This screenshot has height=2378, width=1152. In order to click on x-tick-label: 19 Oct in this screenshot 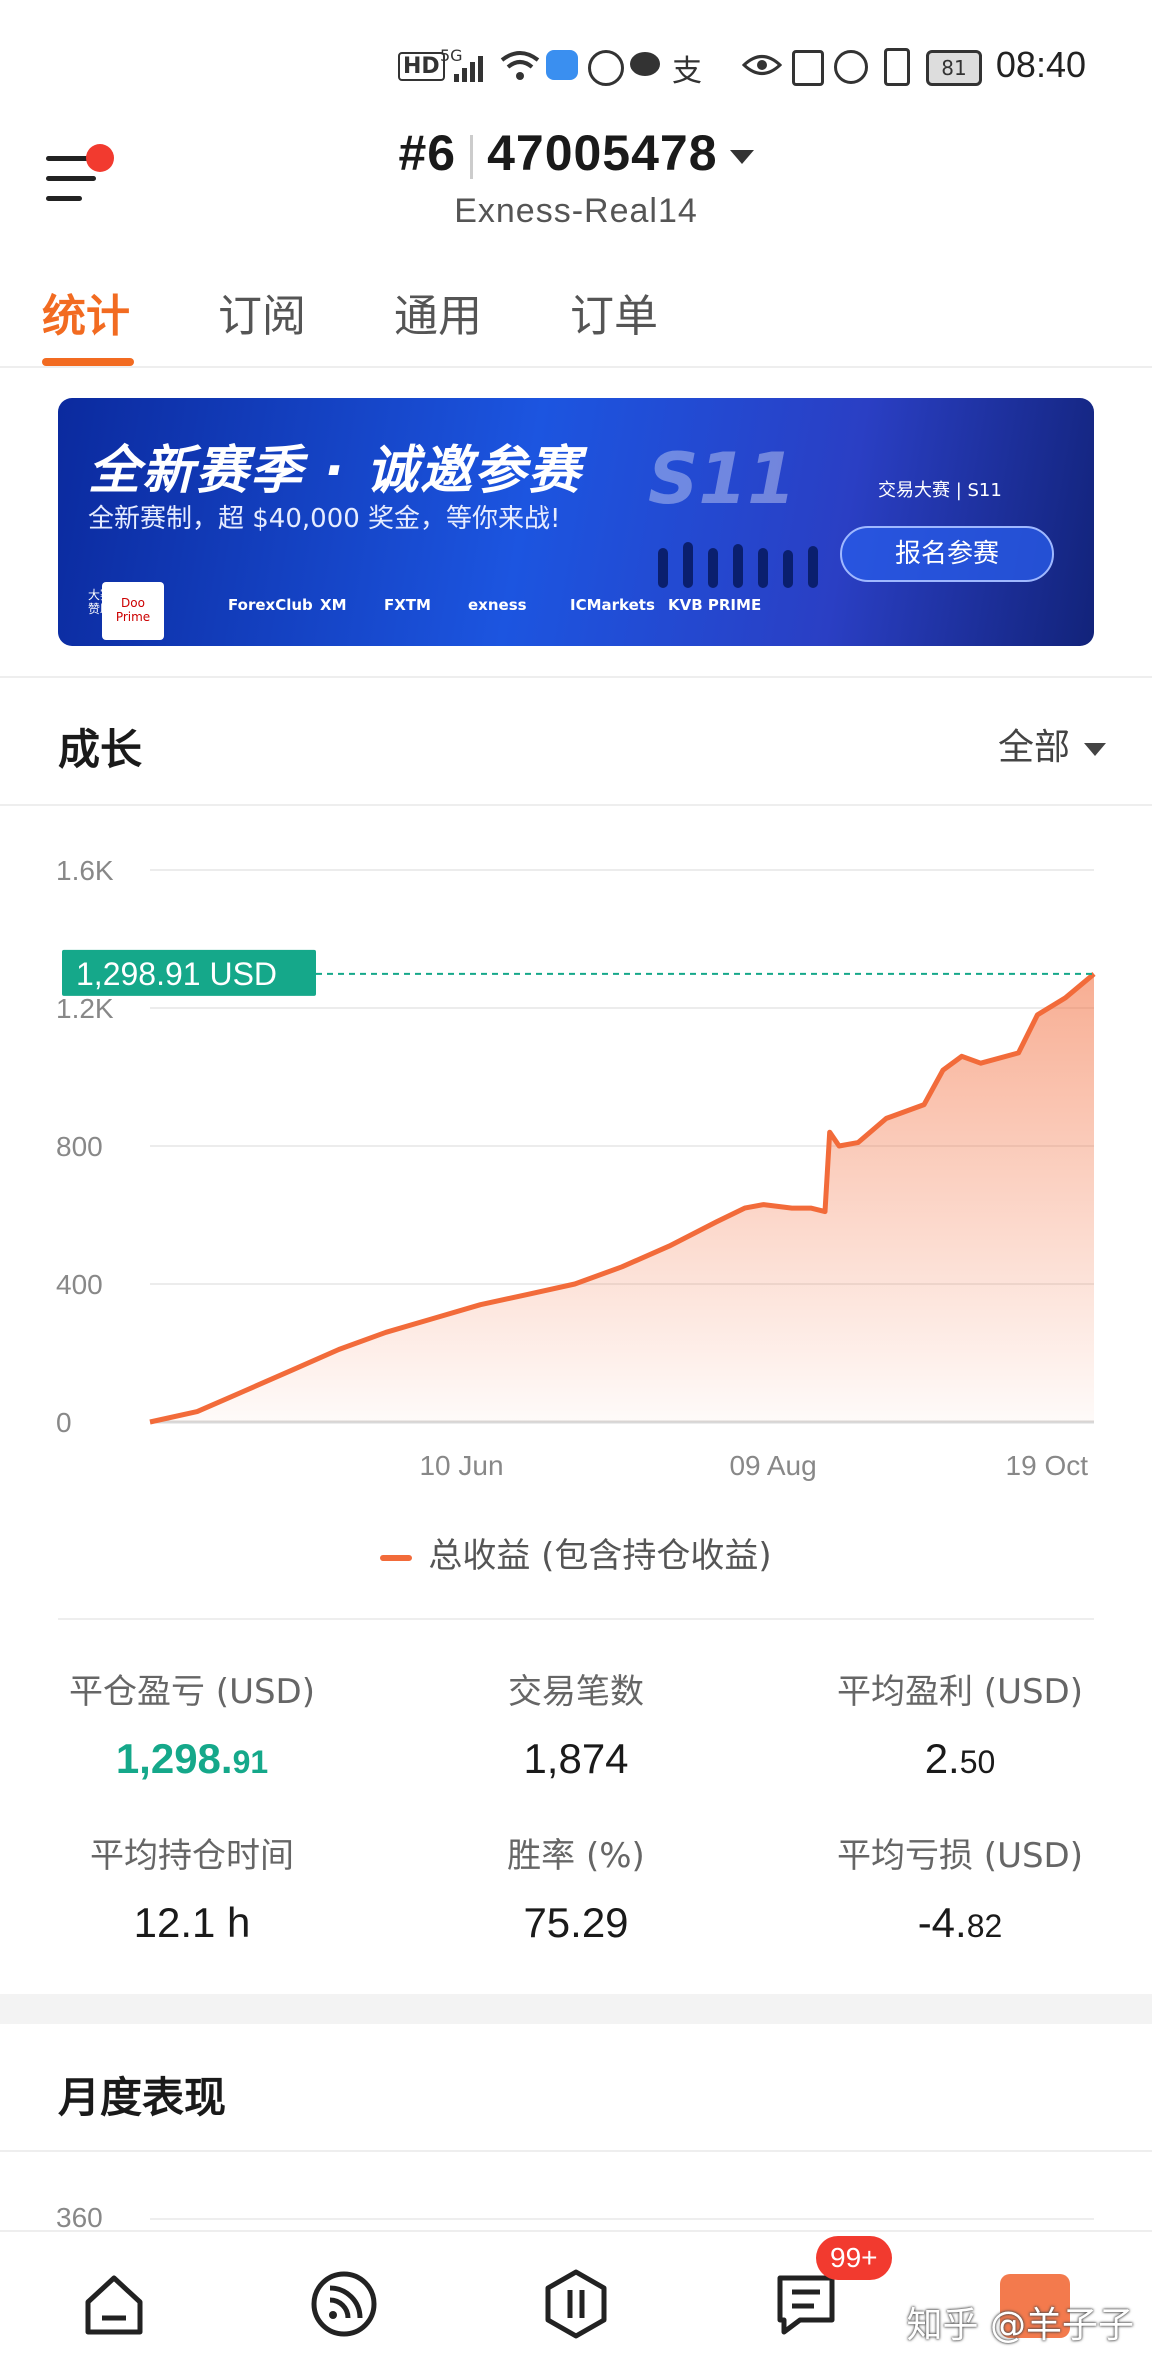, I will do `click(1047, 1465)`.